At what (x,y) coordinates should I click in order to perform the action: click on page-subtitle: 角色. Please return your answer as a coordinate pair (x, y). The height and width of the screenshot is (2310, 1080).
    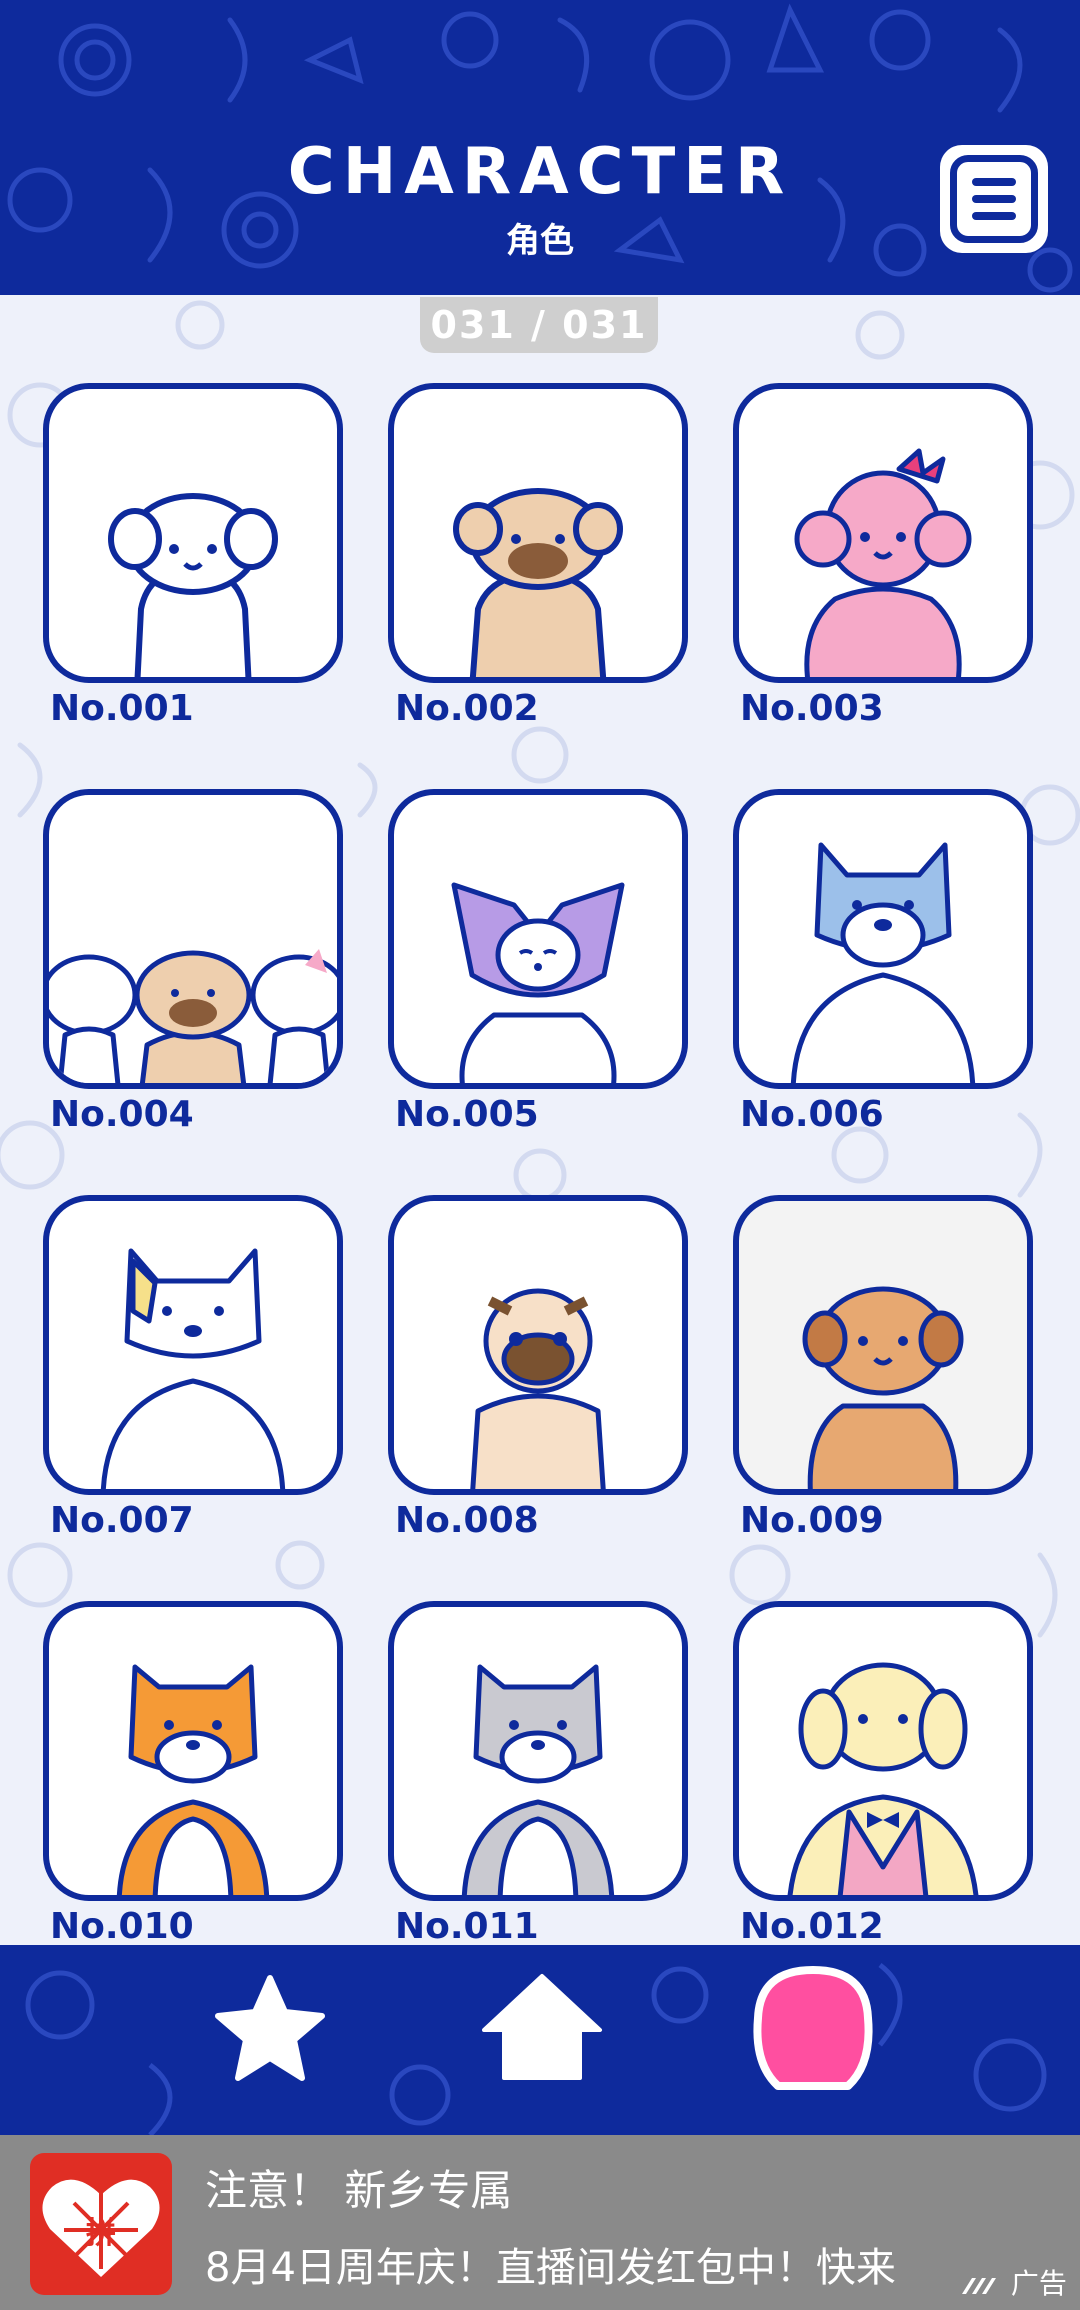
    Looking at the image, I should click on (540, 241).